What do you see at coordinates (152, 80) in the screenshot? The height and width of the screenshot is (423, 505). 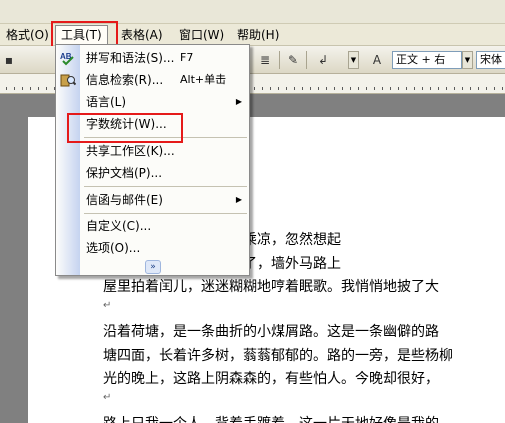 I see `menu-item-research: 信息检索(R)... Alt+单击` at bounding box center [152, 80].